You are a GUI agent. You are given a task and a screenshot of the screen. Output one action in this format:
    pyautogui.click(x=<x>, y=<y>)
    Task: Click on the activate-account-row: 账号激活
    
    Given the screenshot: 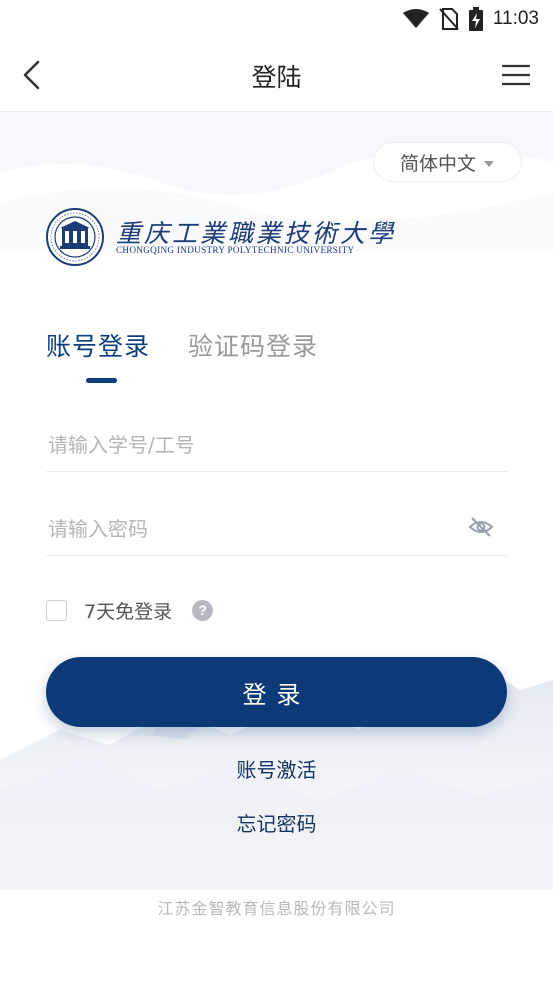 What is the action you would take?
    pyautogui.click(x=276, y=768)
    